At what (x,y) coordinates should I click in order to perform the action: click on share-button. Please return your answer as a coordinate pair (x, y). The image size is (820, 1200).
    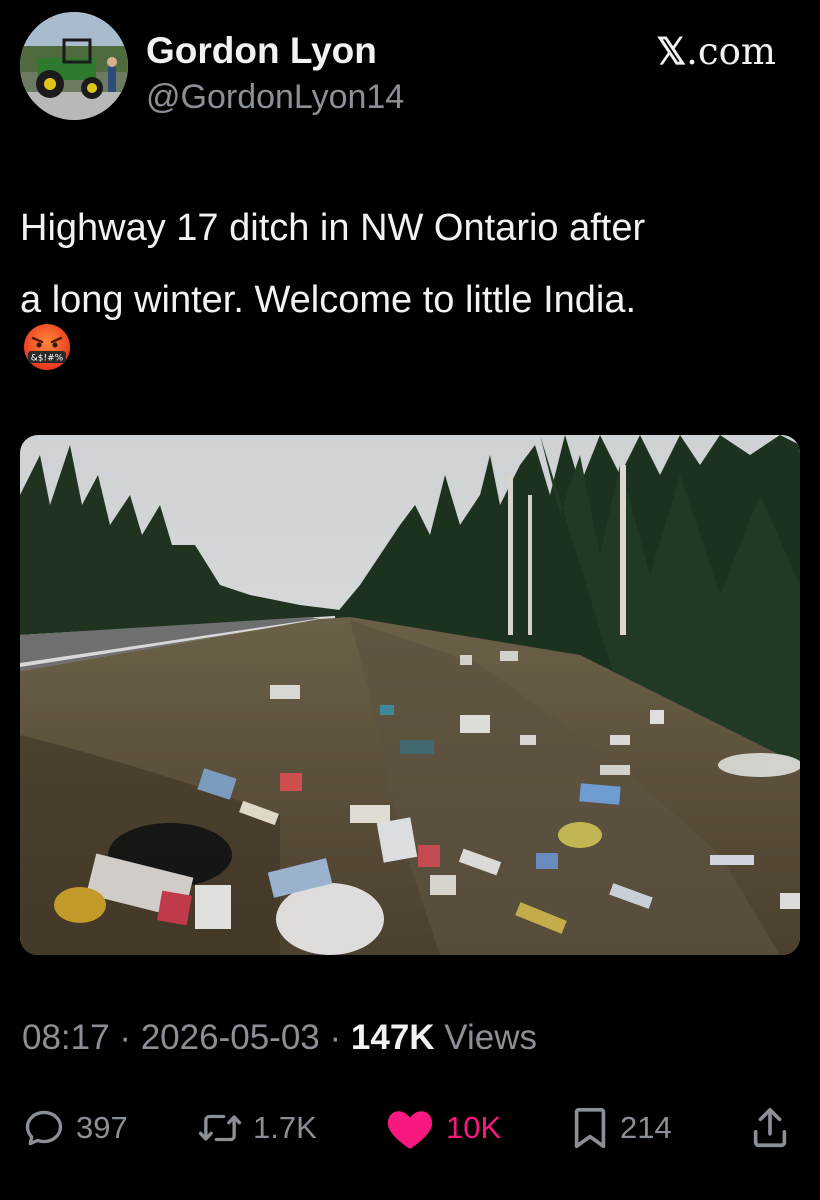
    Looking at the image, I should click on (770, 1128).